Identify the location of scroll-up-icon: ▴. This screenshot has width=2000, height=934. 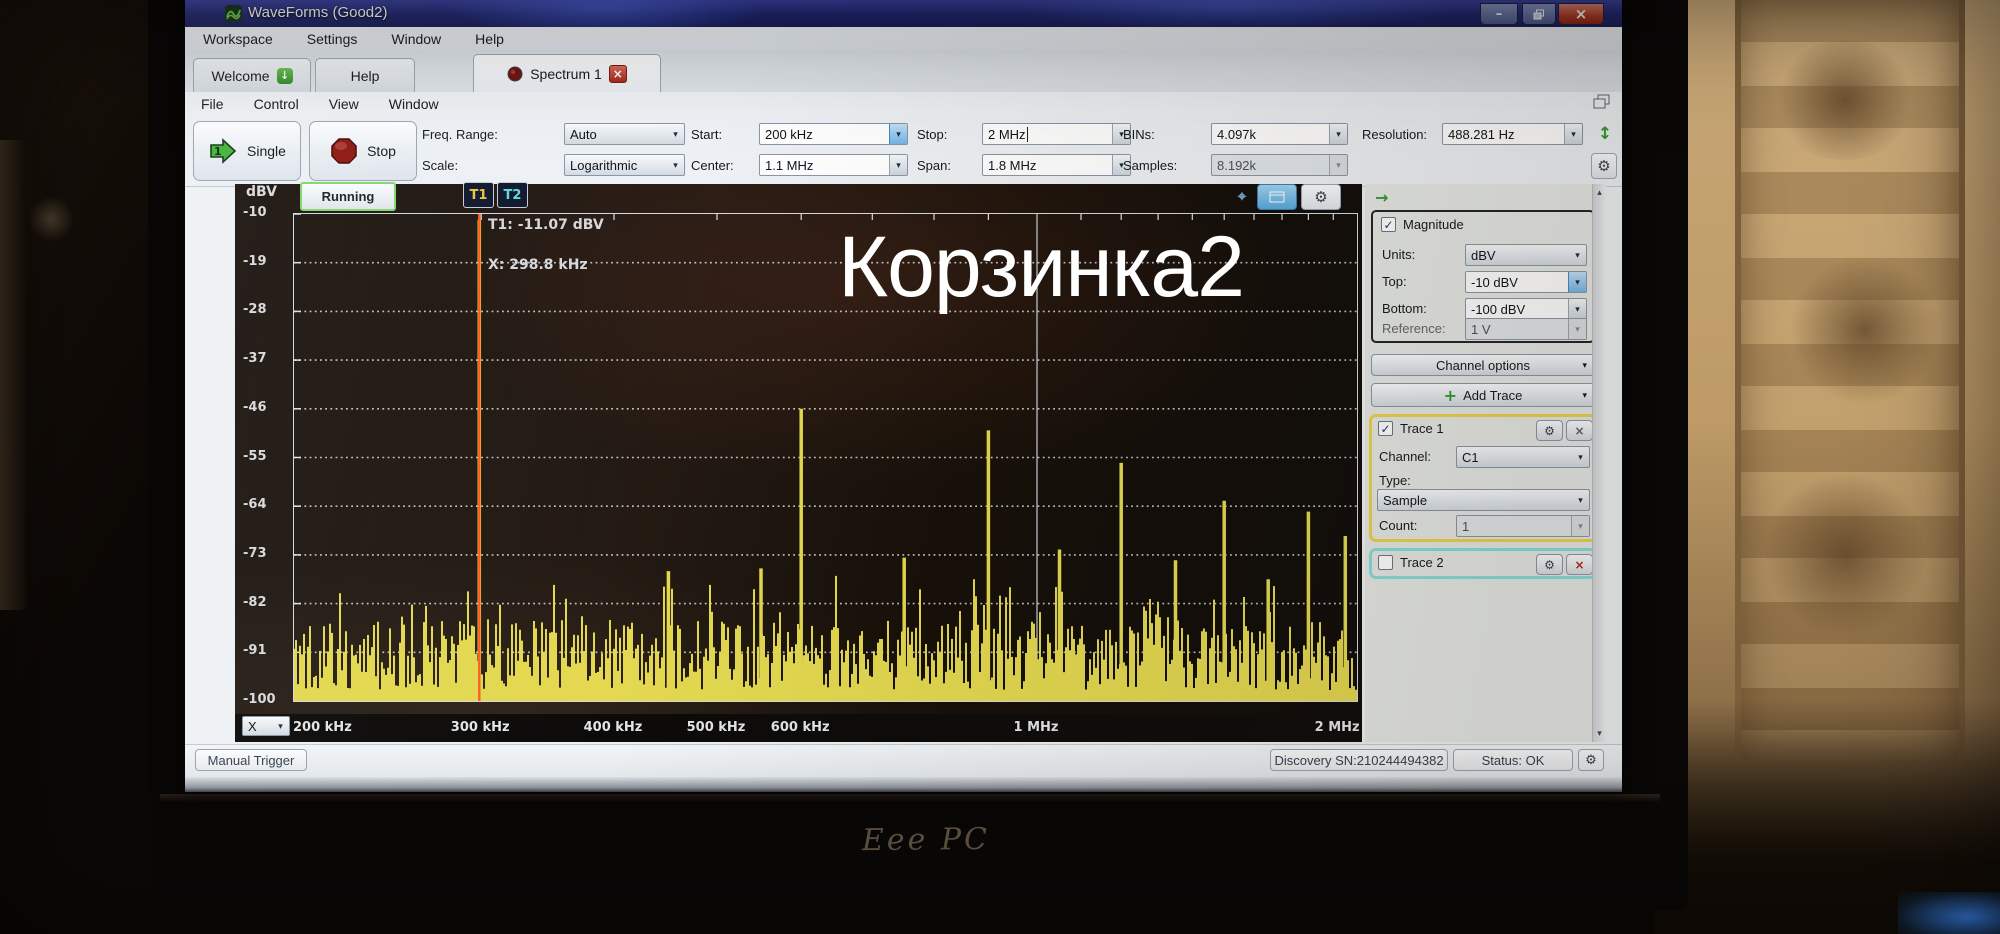
(1599, 192).